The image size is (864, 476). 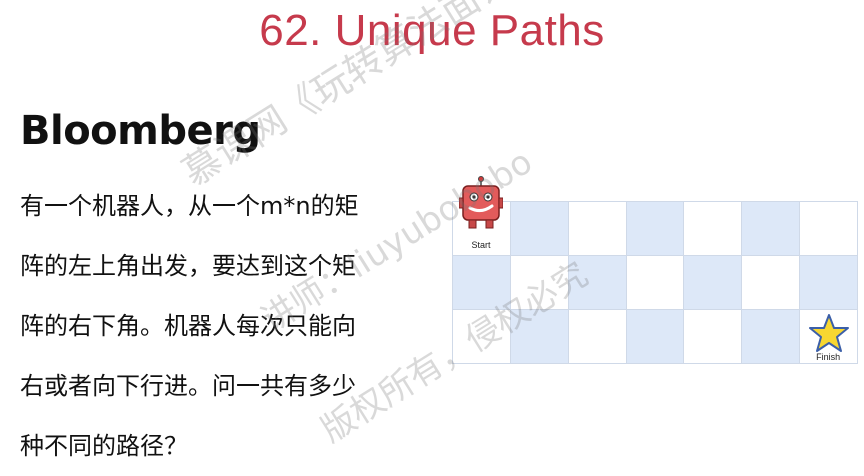 What do you see at coordinates (140, 131) in the screenshot?
I see `company-name: Bloomberg` at bounding box center [140, 131].